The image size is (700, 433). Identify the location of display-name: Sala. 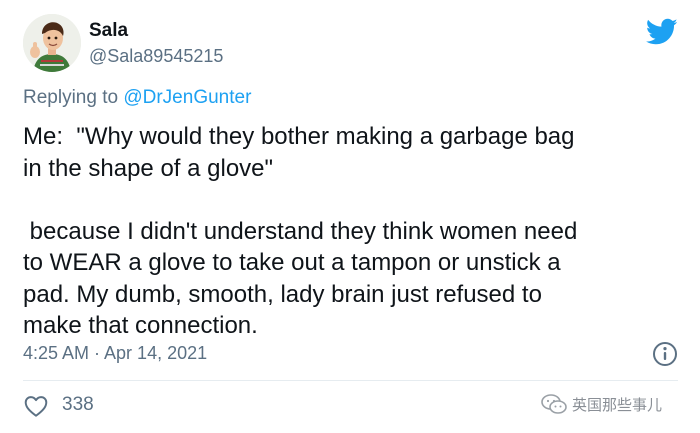
(108, 31).